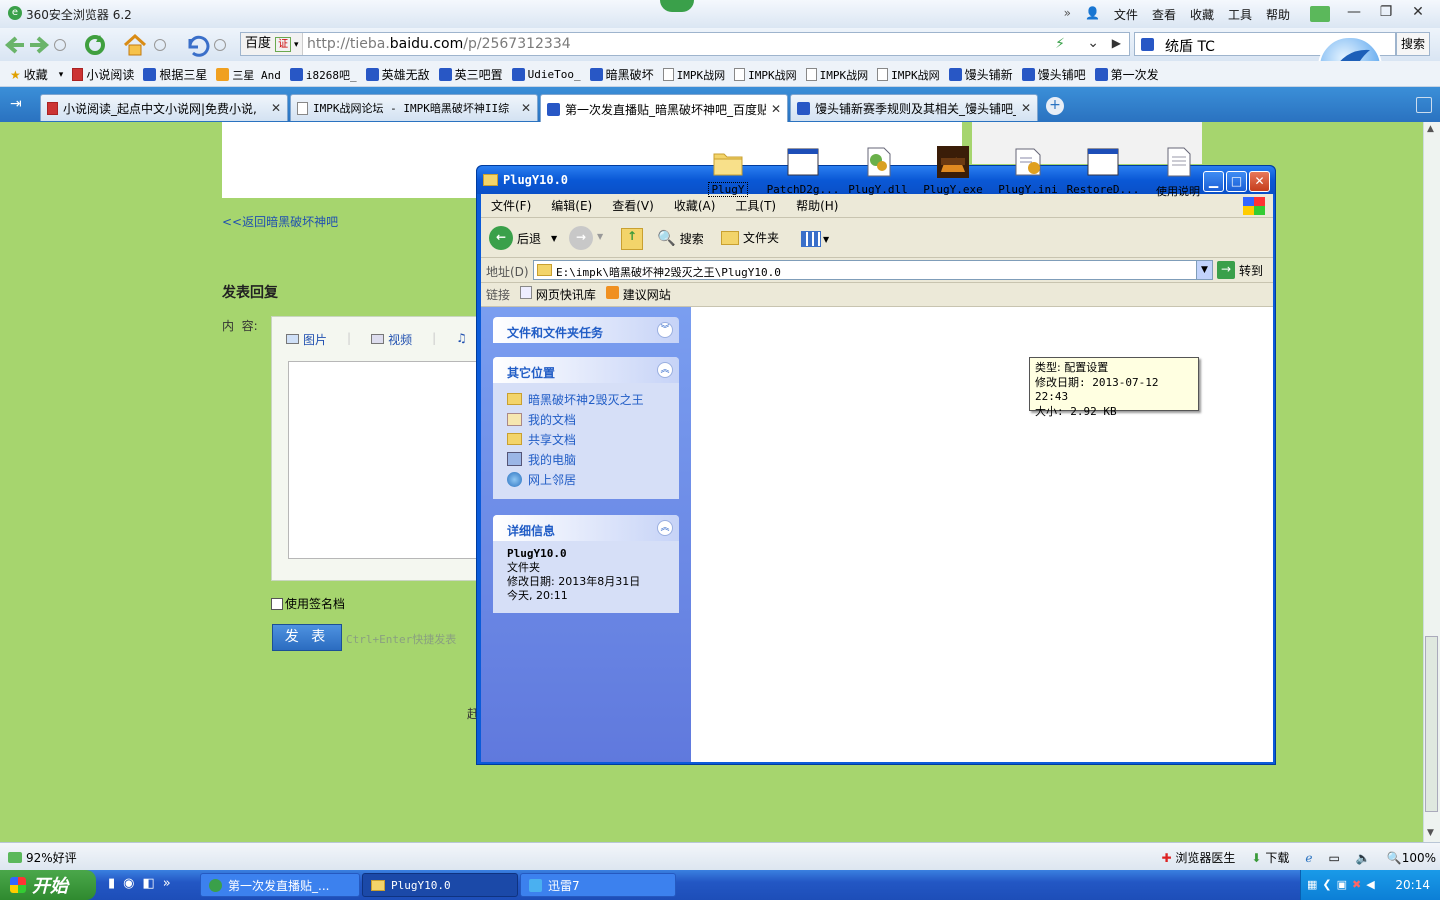 Image resolution: width=1440 pixels, height=900 pixels. What do you see at coordinates (1430, 833) in the screenshot?
I see `scroll-down-icon: ▼` at bounding box center [1430, 833].